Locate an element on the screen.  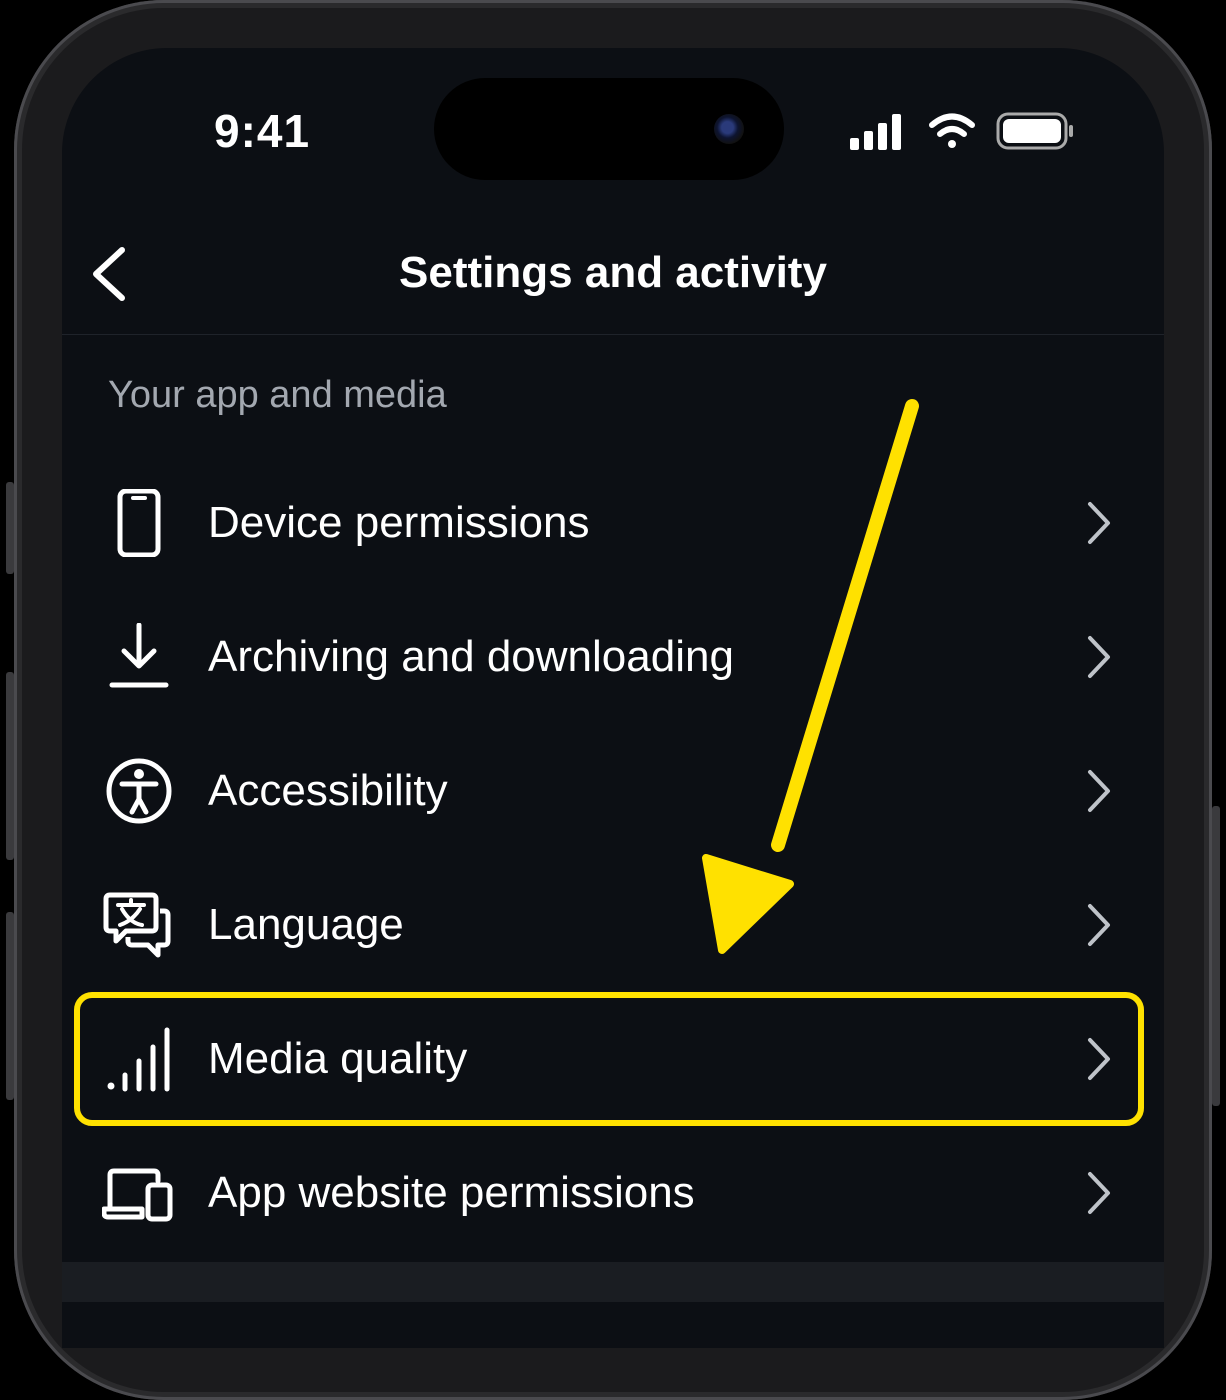
signal-bars-icon is located at coordinates (138, 1059).